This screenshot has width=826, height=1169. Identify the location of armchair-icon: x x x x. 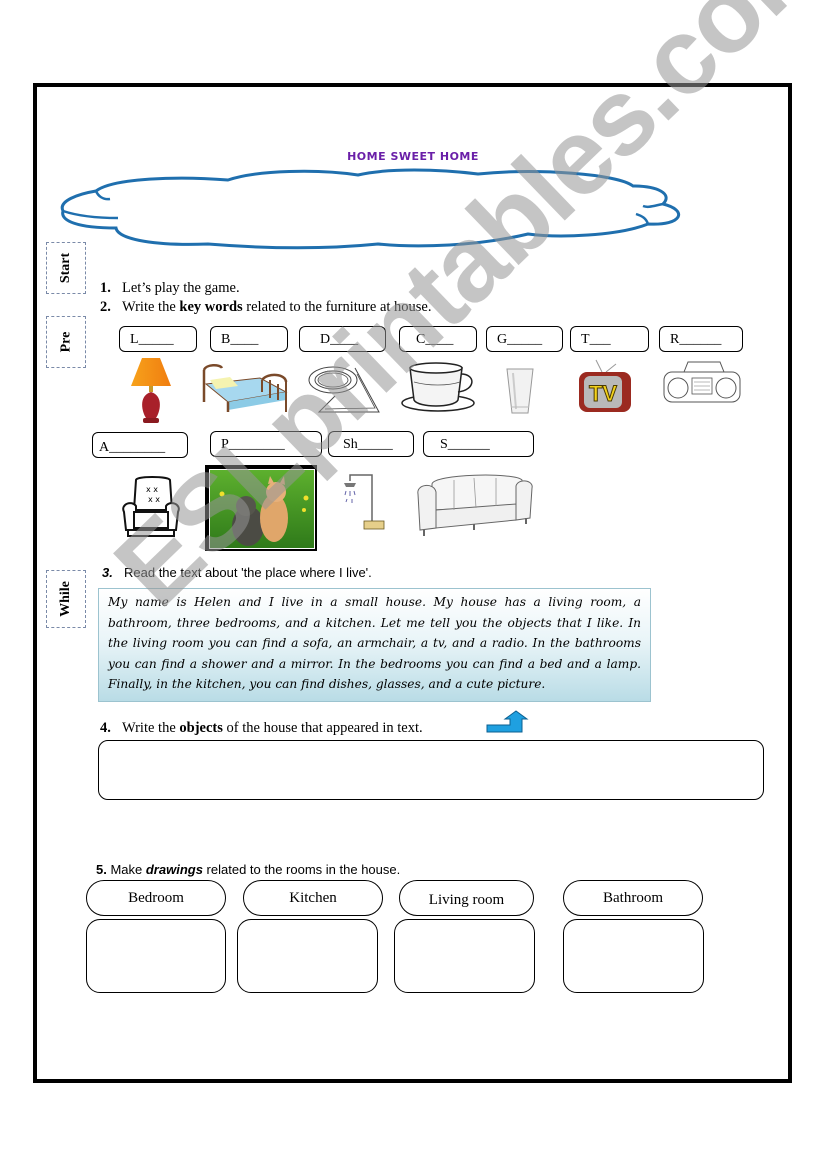
(151, 506).